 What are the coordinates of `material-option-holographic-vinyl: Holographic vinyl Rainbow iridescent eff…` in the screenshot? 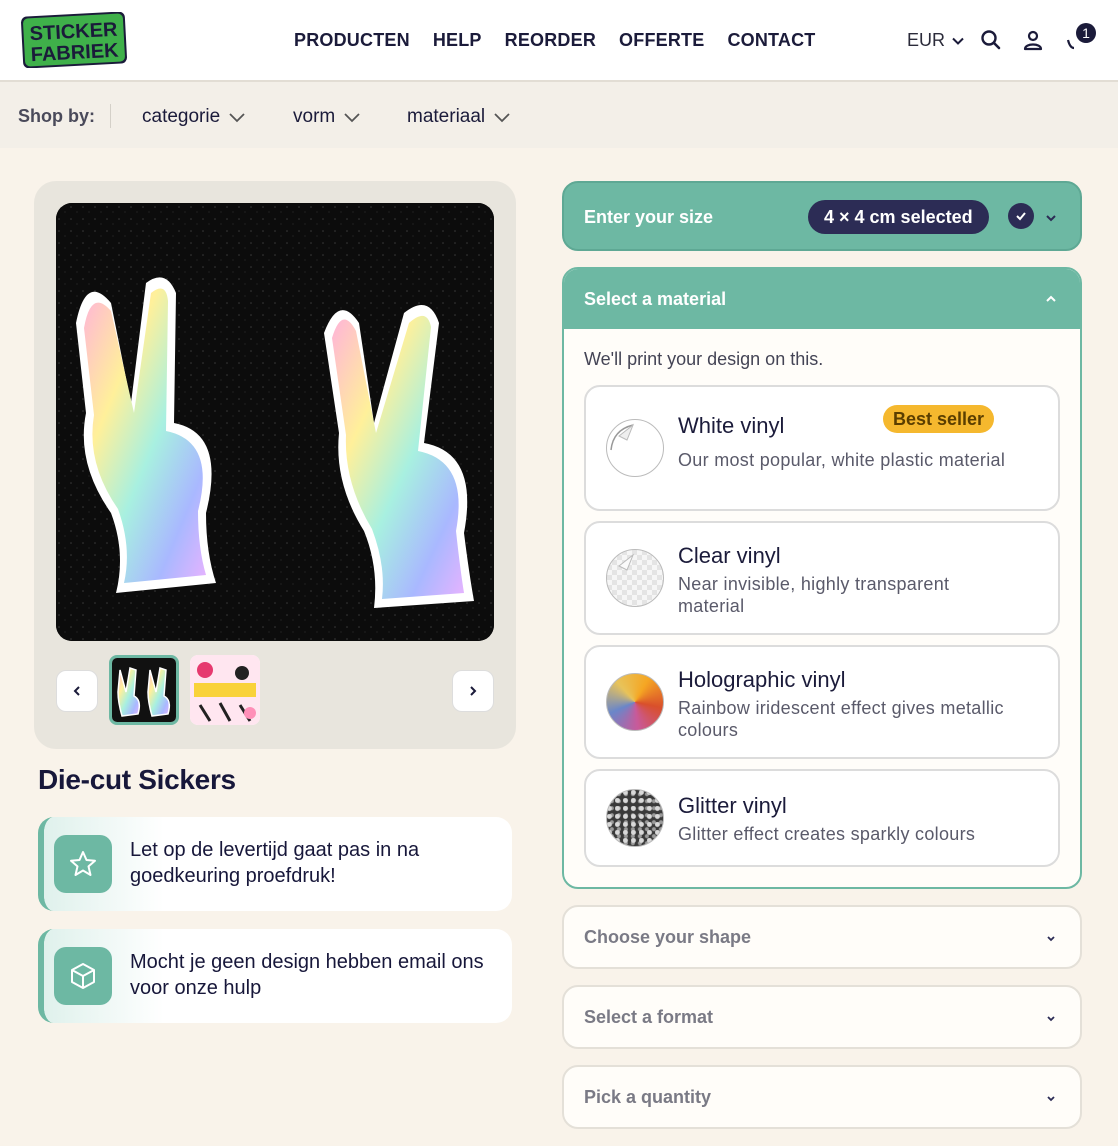 It's located at (822, 702).